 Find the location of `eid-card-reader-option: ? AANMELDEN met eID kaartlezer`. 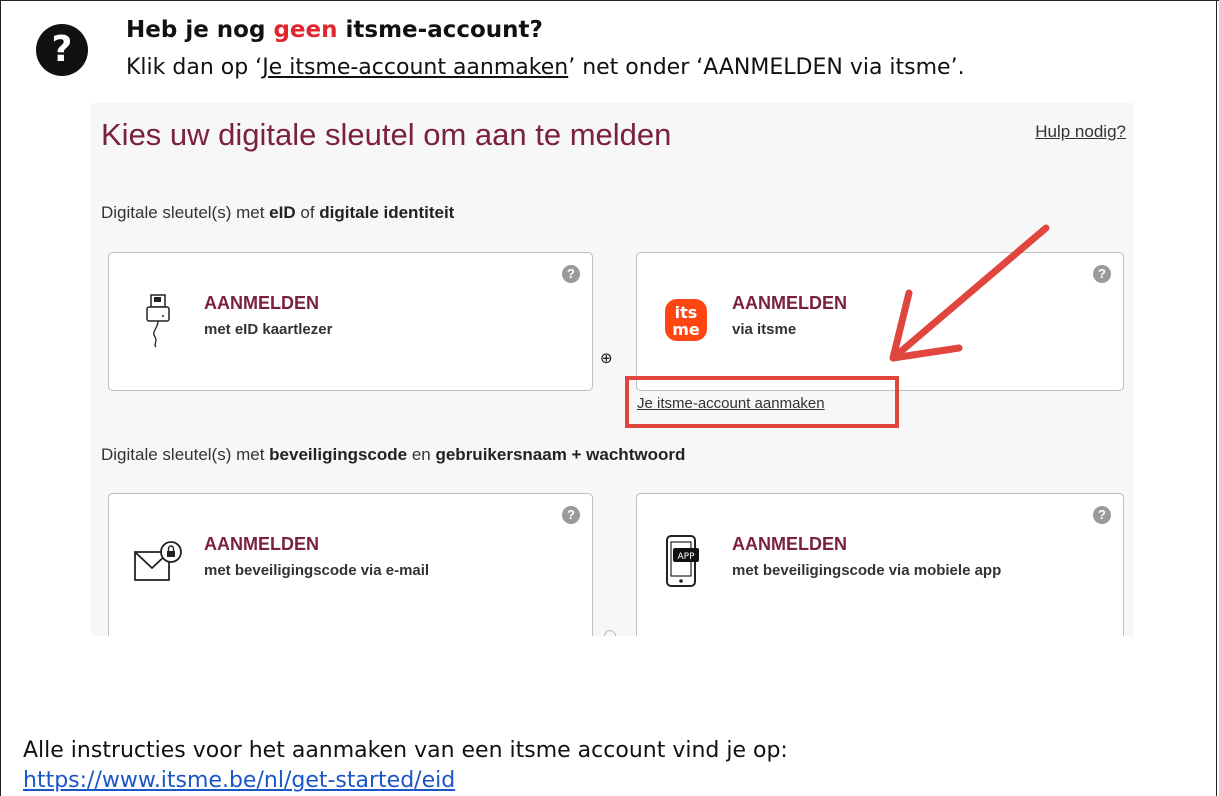

eid-card-reader-option: ? AANMELDEN met eID kaartlezer is located at coordinates (350, 321).